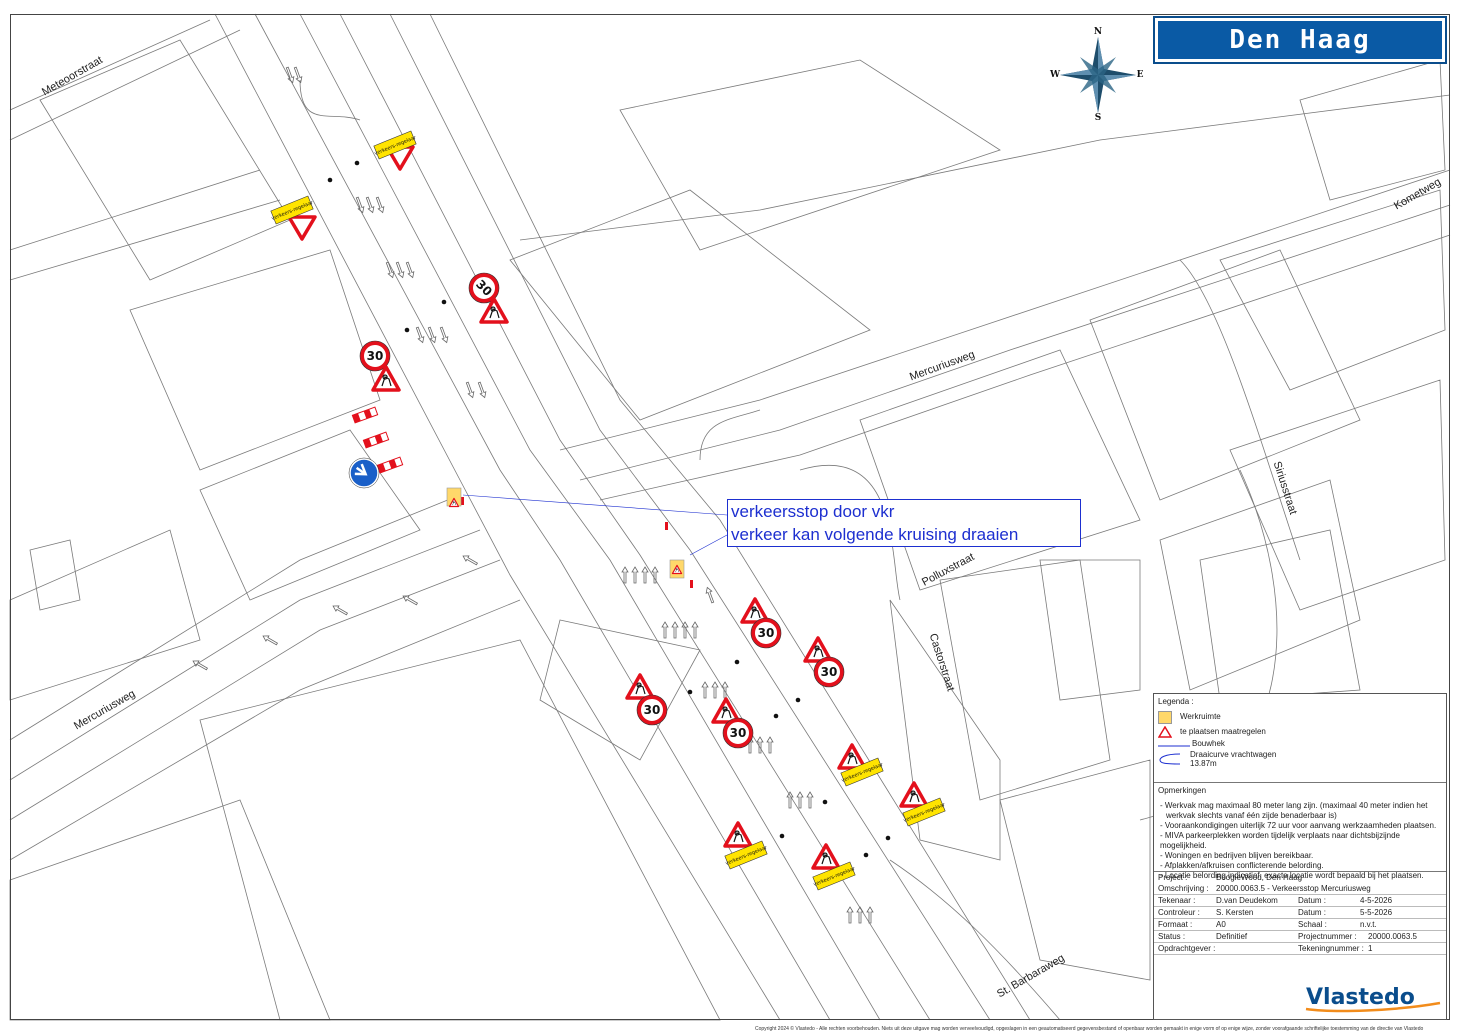 Image resolution: width=1462 pixels, height=1036 pixels. What do you see at coordinates (1300, 757) in the screenshot?
I see `legend-item: Draaicurve vrachtwagen` at bounding box center [1300, 757].